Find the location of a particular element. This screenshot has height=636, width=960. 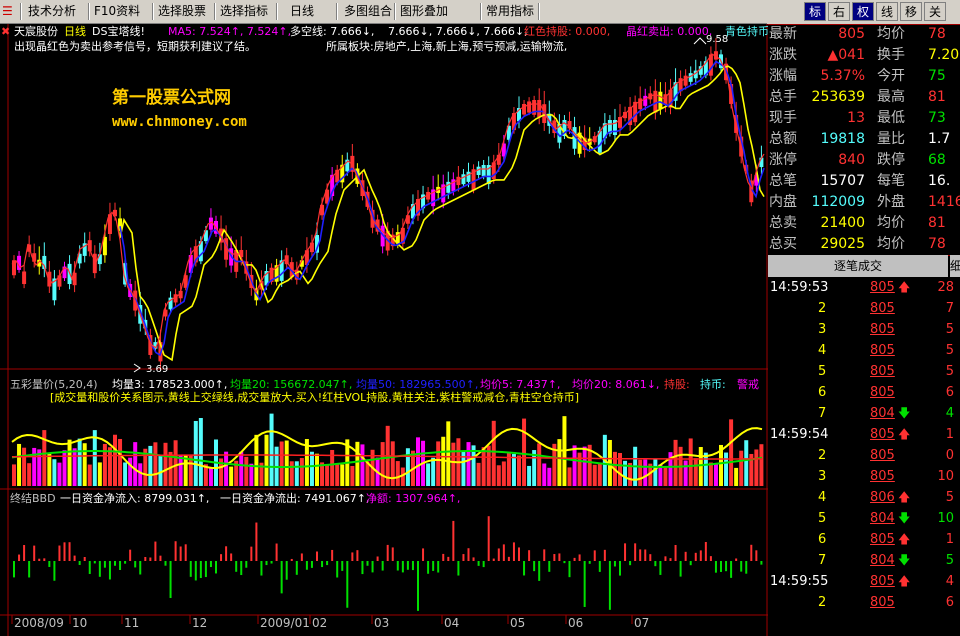

tab-xian: 线 is located at coordinates (887, 11).